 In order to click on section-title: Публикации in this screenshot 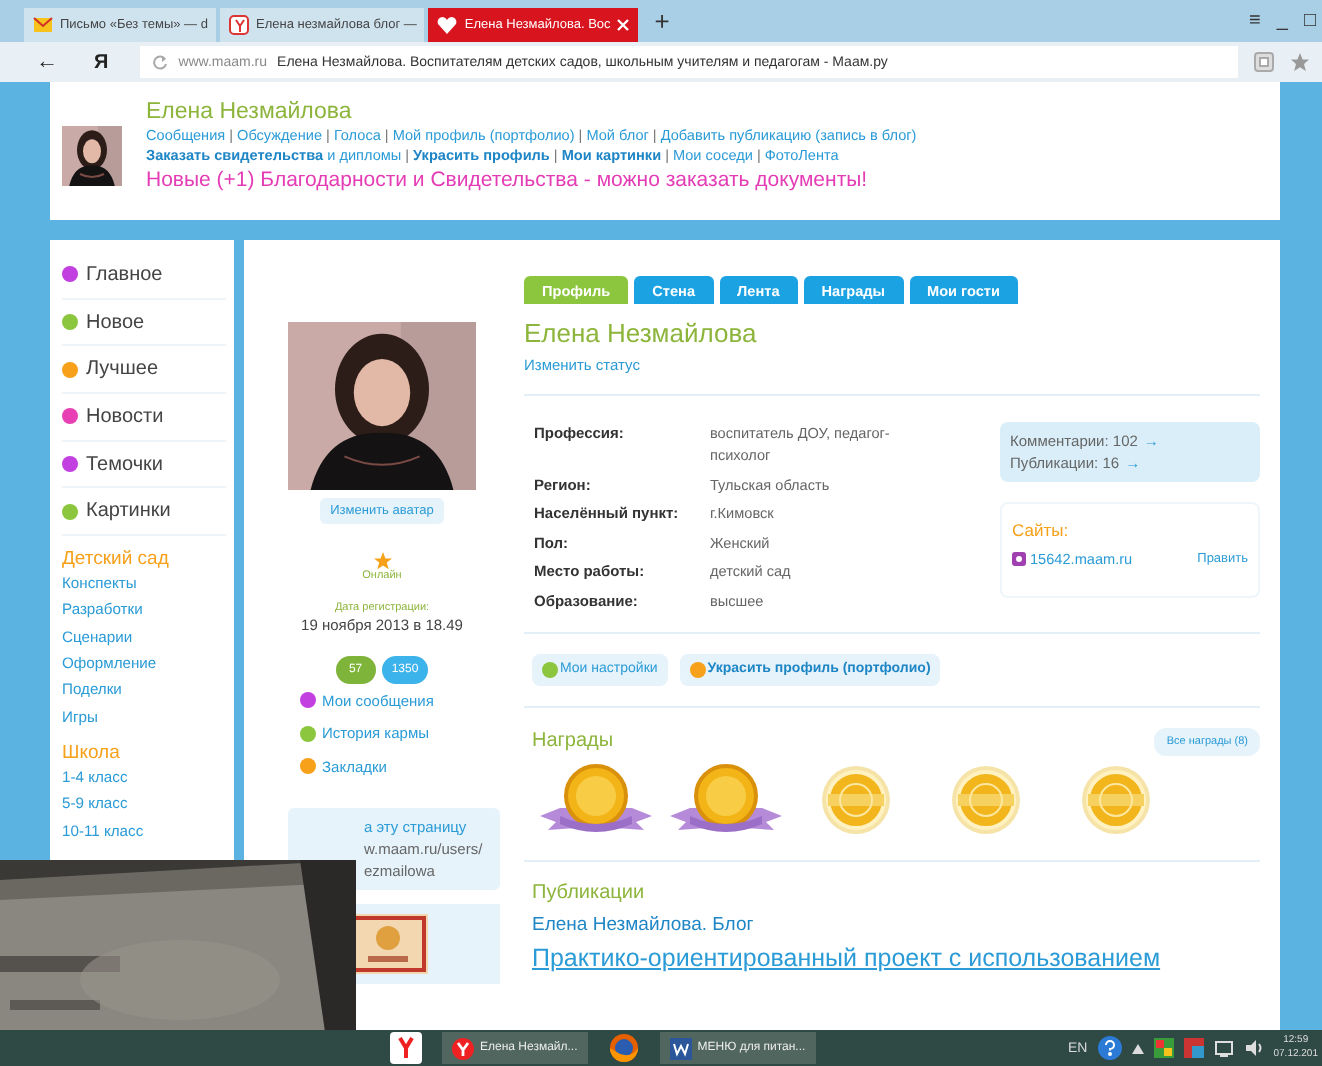, I will do `click(588, 892)`.